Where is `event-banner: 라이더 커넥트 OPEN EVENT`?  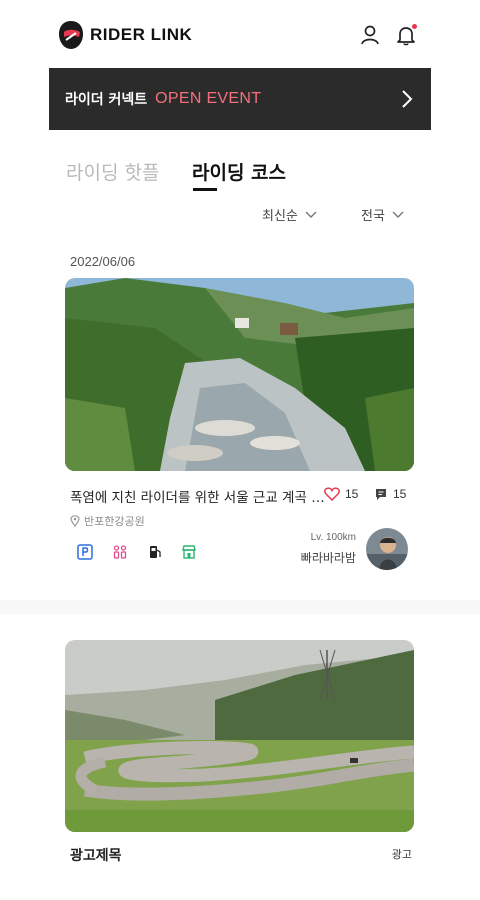 event-banner: 라이더 커넥트 OPEN EVENT is located at coordinates (240, 99).